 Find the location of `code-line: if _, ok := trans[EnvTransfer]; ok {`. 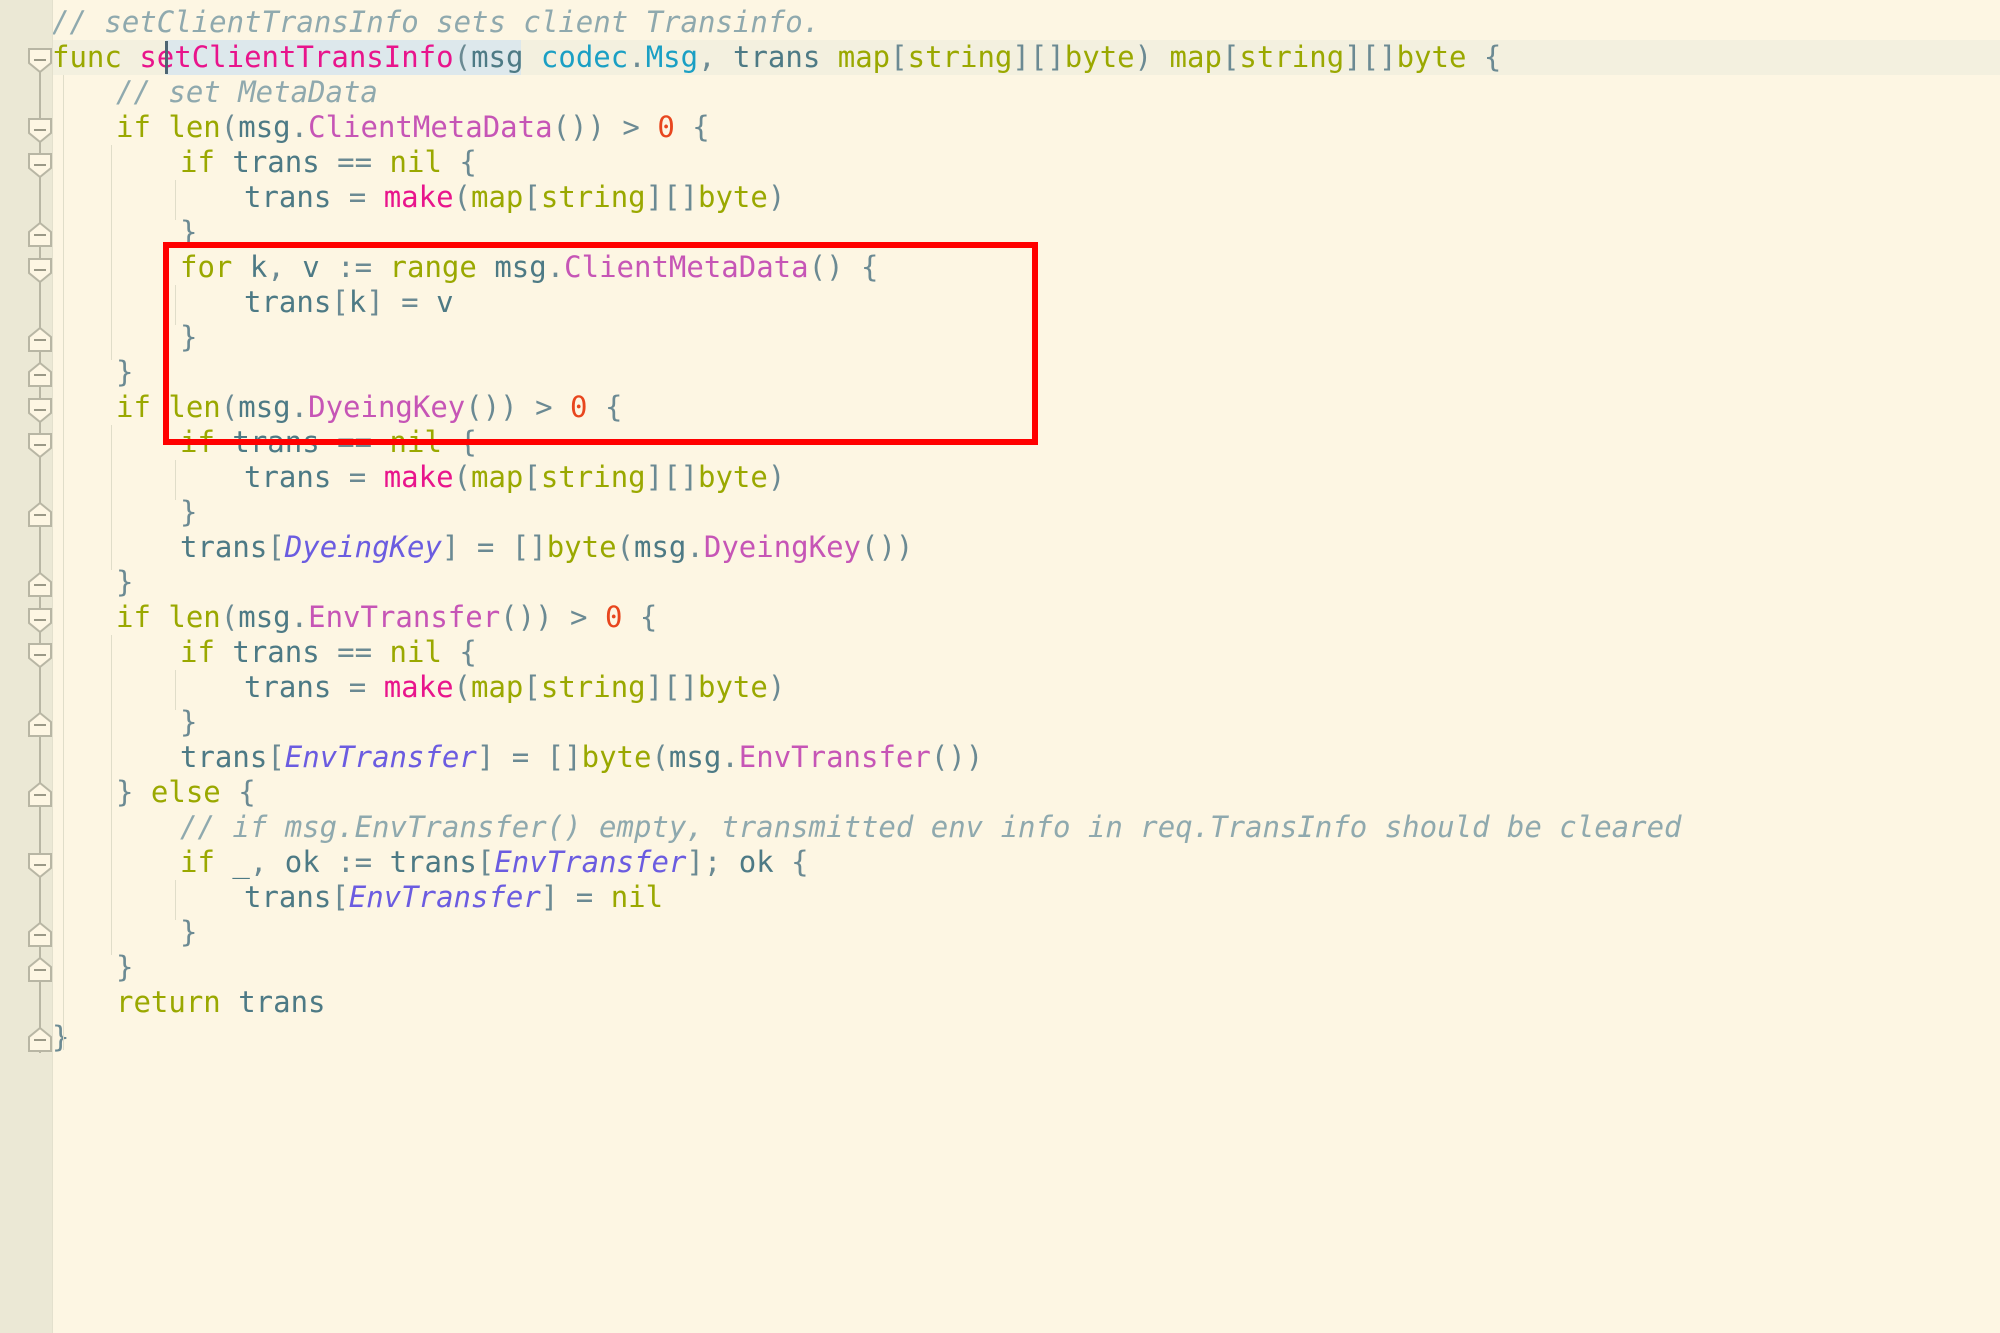

code-line: if _, ok := trans[EnvTransfer]; ok { is located at coordinates (494, 862).